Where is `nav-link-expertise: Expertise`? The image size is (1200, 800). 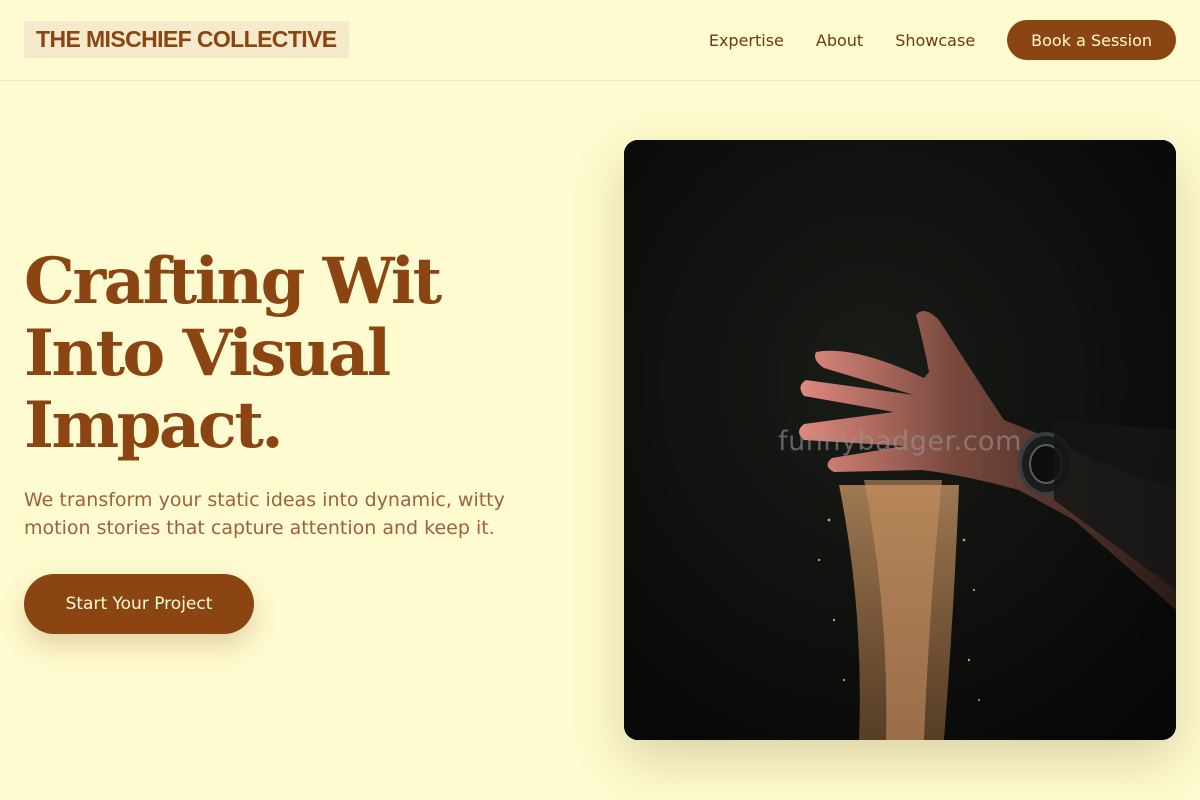
nav-link-expertise: Expertise is located at coordinates (746, 40).